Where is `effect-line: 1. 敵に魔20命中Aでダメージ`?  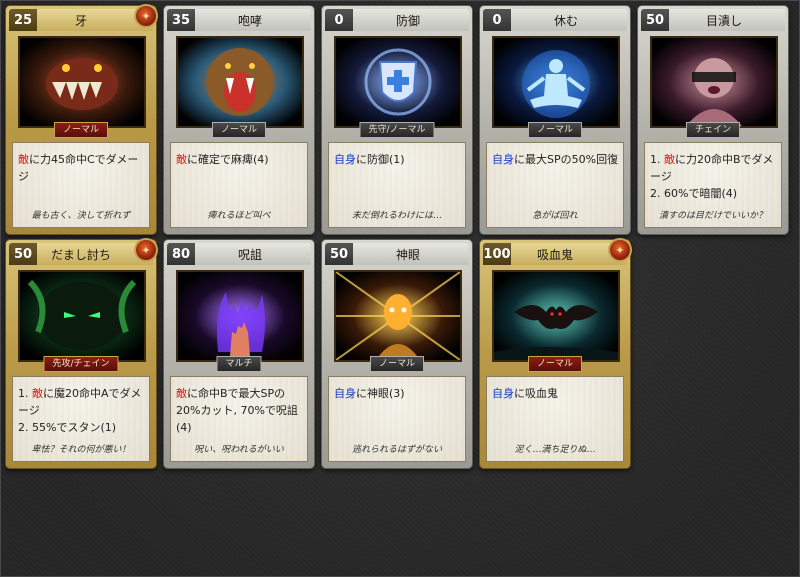 effect-line: 1. 敵に魔20命中Aでダメージ is located at coordinates (81, 402).